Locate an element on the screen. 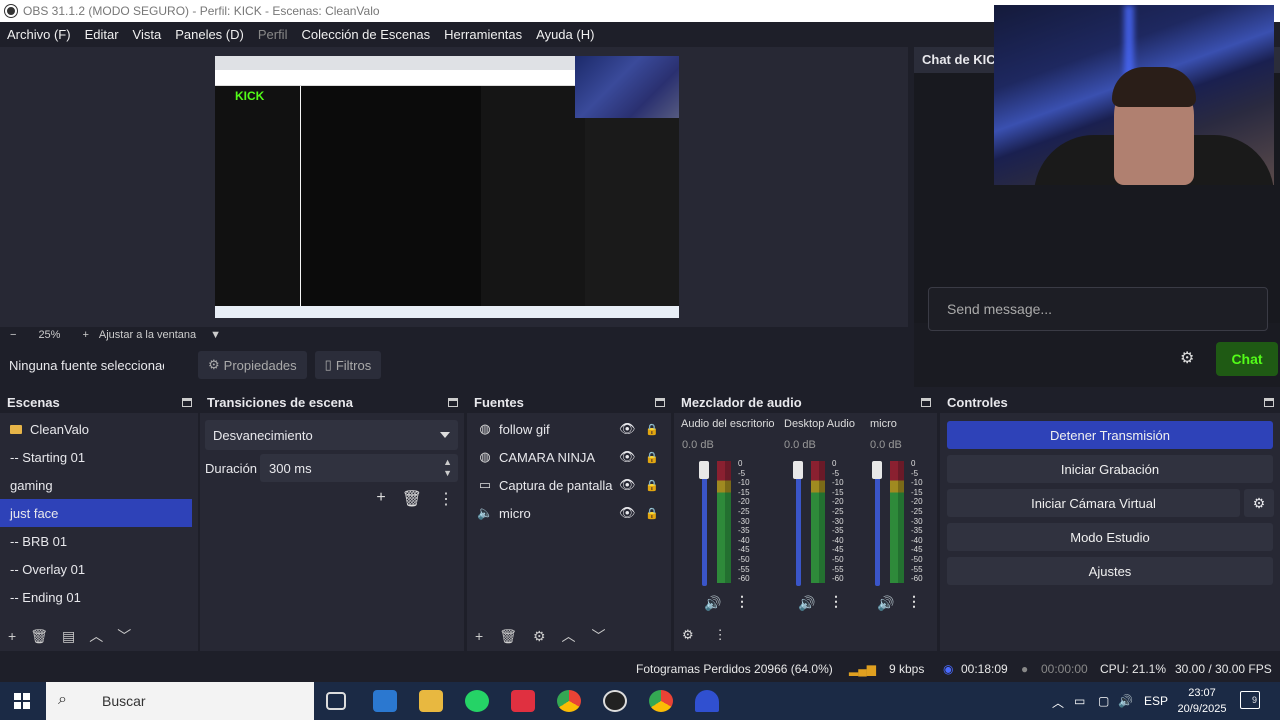  app-icon is located at coordinates (707, 701).